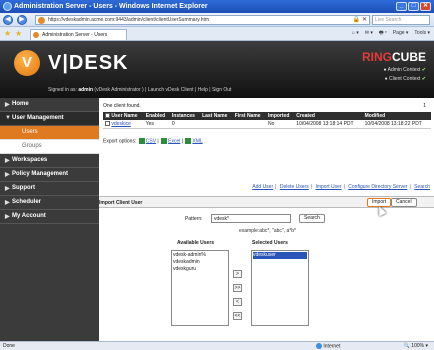 The image size is (434, 350). I want to click on search-input: Live Search, so click(401, 20).